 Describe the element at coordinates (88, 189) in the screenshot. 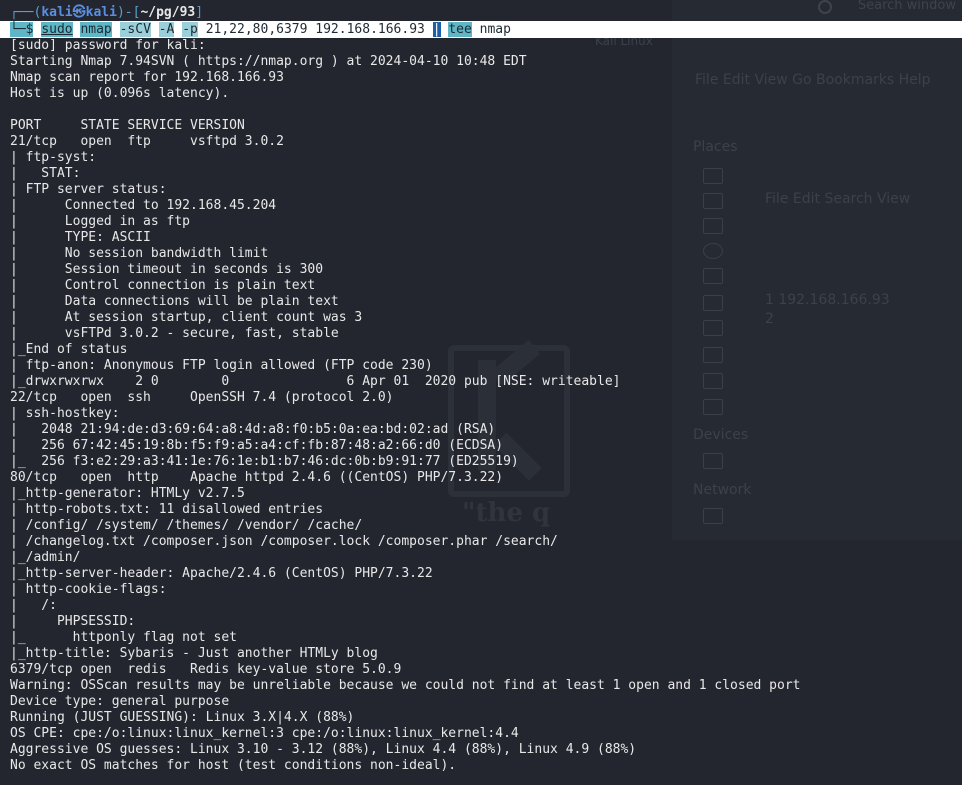

I see `output-line: | FTP server status:` at that location.